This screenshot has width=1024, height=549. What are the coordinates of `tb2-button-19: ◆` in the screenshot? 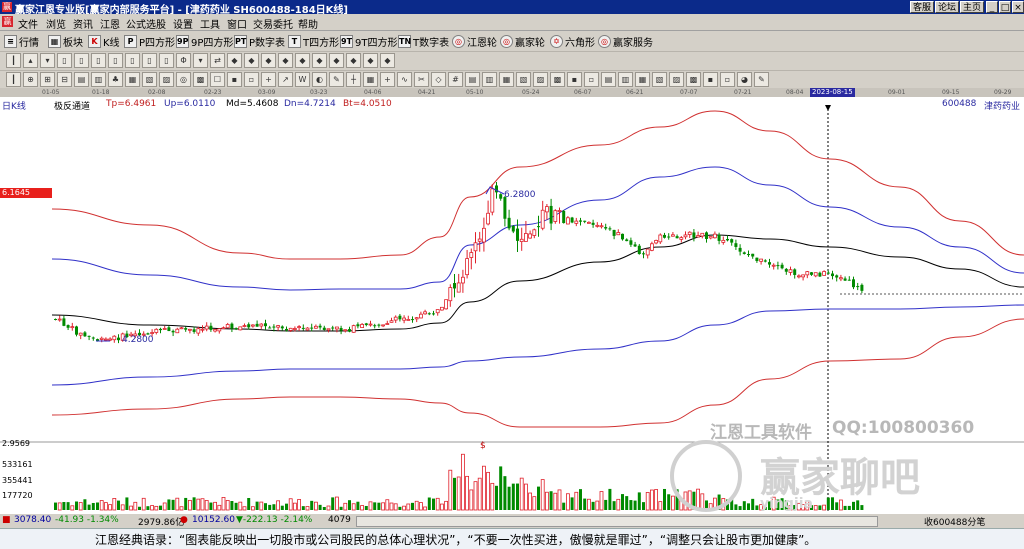 It's located at (336, 60).